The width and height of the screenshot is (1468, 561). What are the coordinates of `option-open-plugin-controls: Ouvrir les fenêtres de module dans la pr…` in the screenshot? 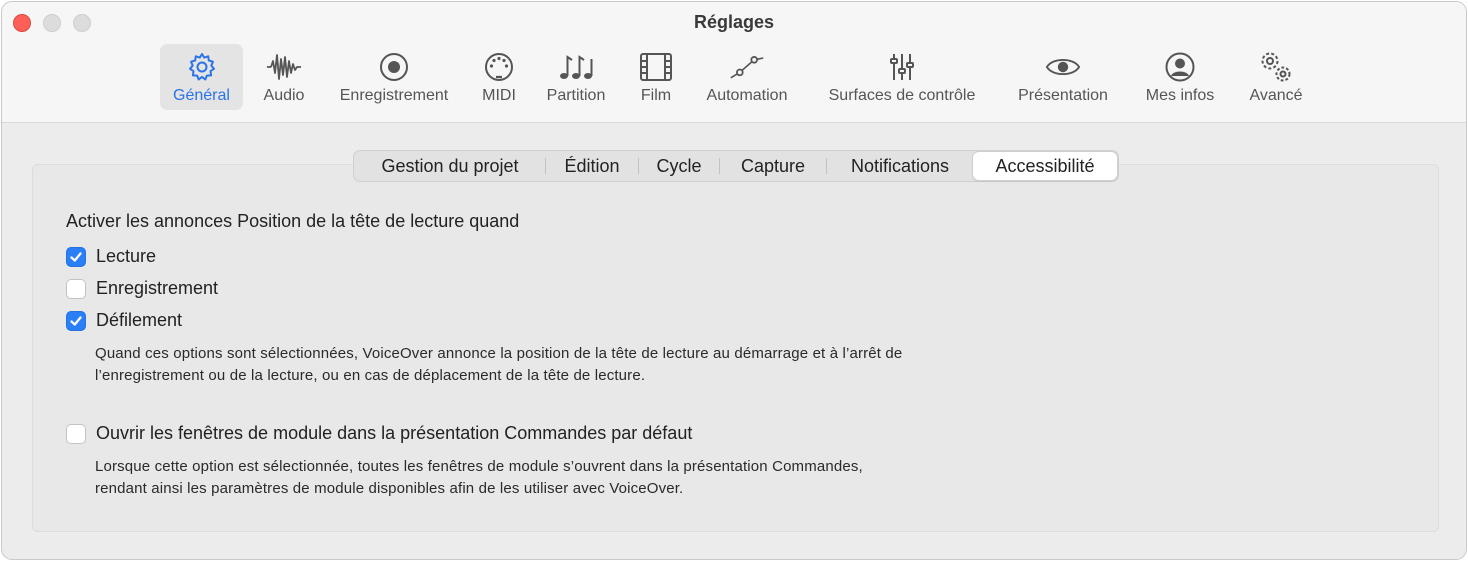 It's located at (379, 433).